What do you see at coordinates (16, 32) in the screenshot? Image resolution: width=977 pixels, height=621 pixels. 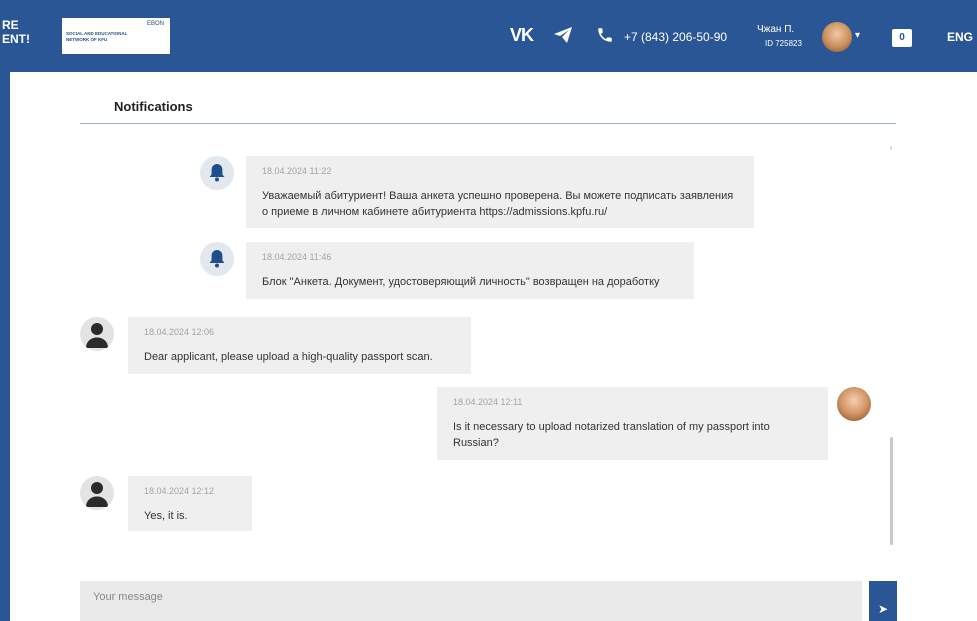 I see `brand-partial: RE ENT!` at bounding box center [16, 32].